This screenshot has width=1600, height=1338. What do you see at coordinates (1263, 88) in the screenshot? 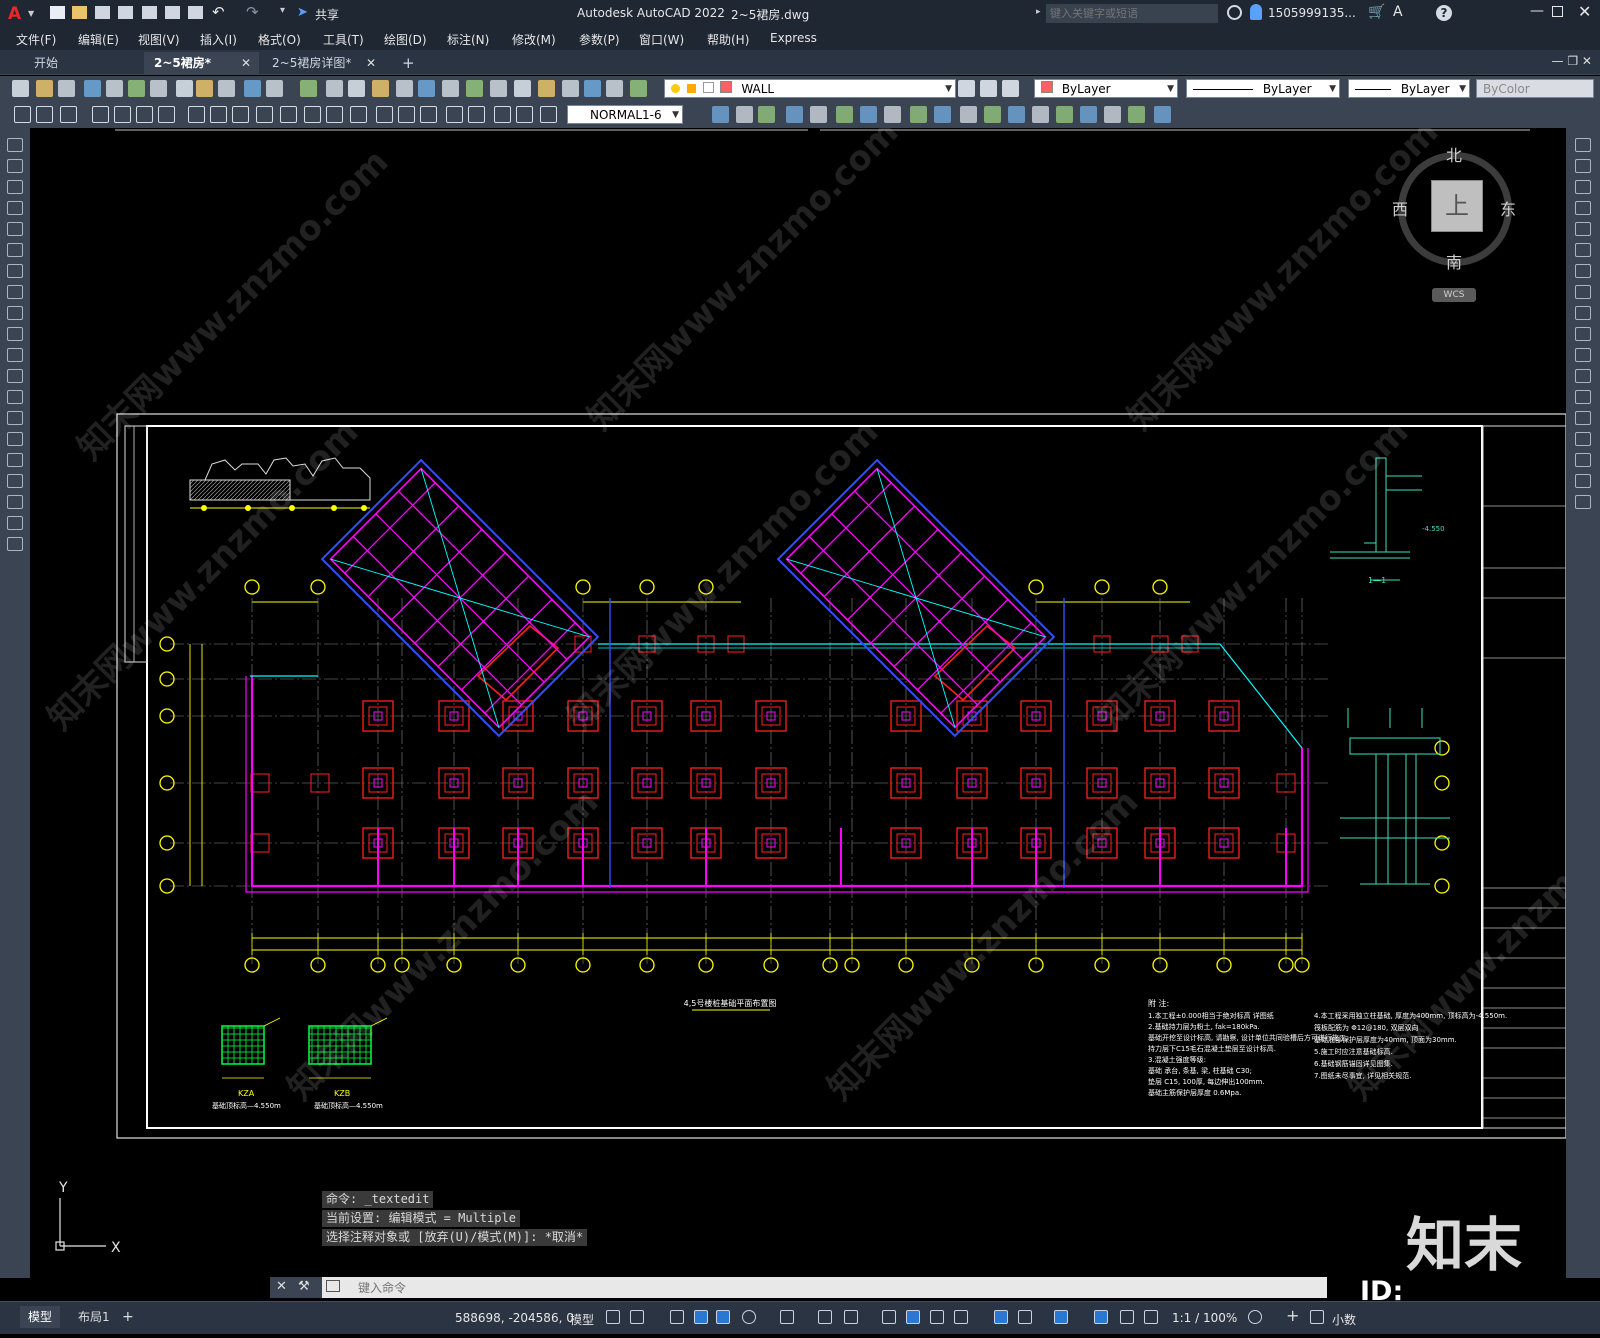
I see `linetype-combo: ByLayer ▼` at bounding box center [1263, 88].